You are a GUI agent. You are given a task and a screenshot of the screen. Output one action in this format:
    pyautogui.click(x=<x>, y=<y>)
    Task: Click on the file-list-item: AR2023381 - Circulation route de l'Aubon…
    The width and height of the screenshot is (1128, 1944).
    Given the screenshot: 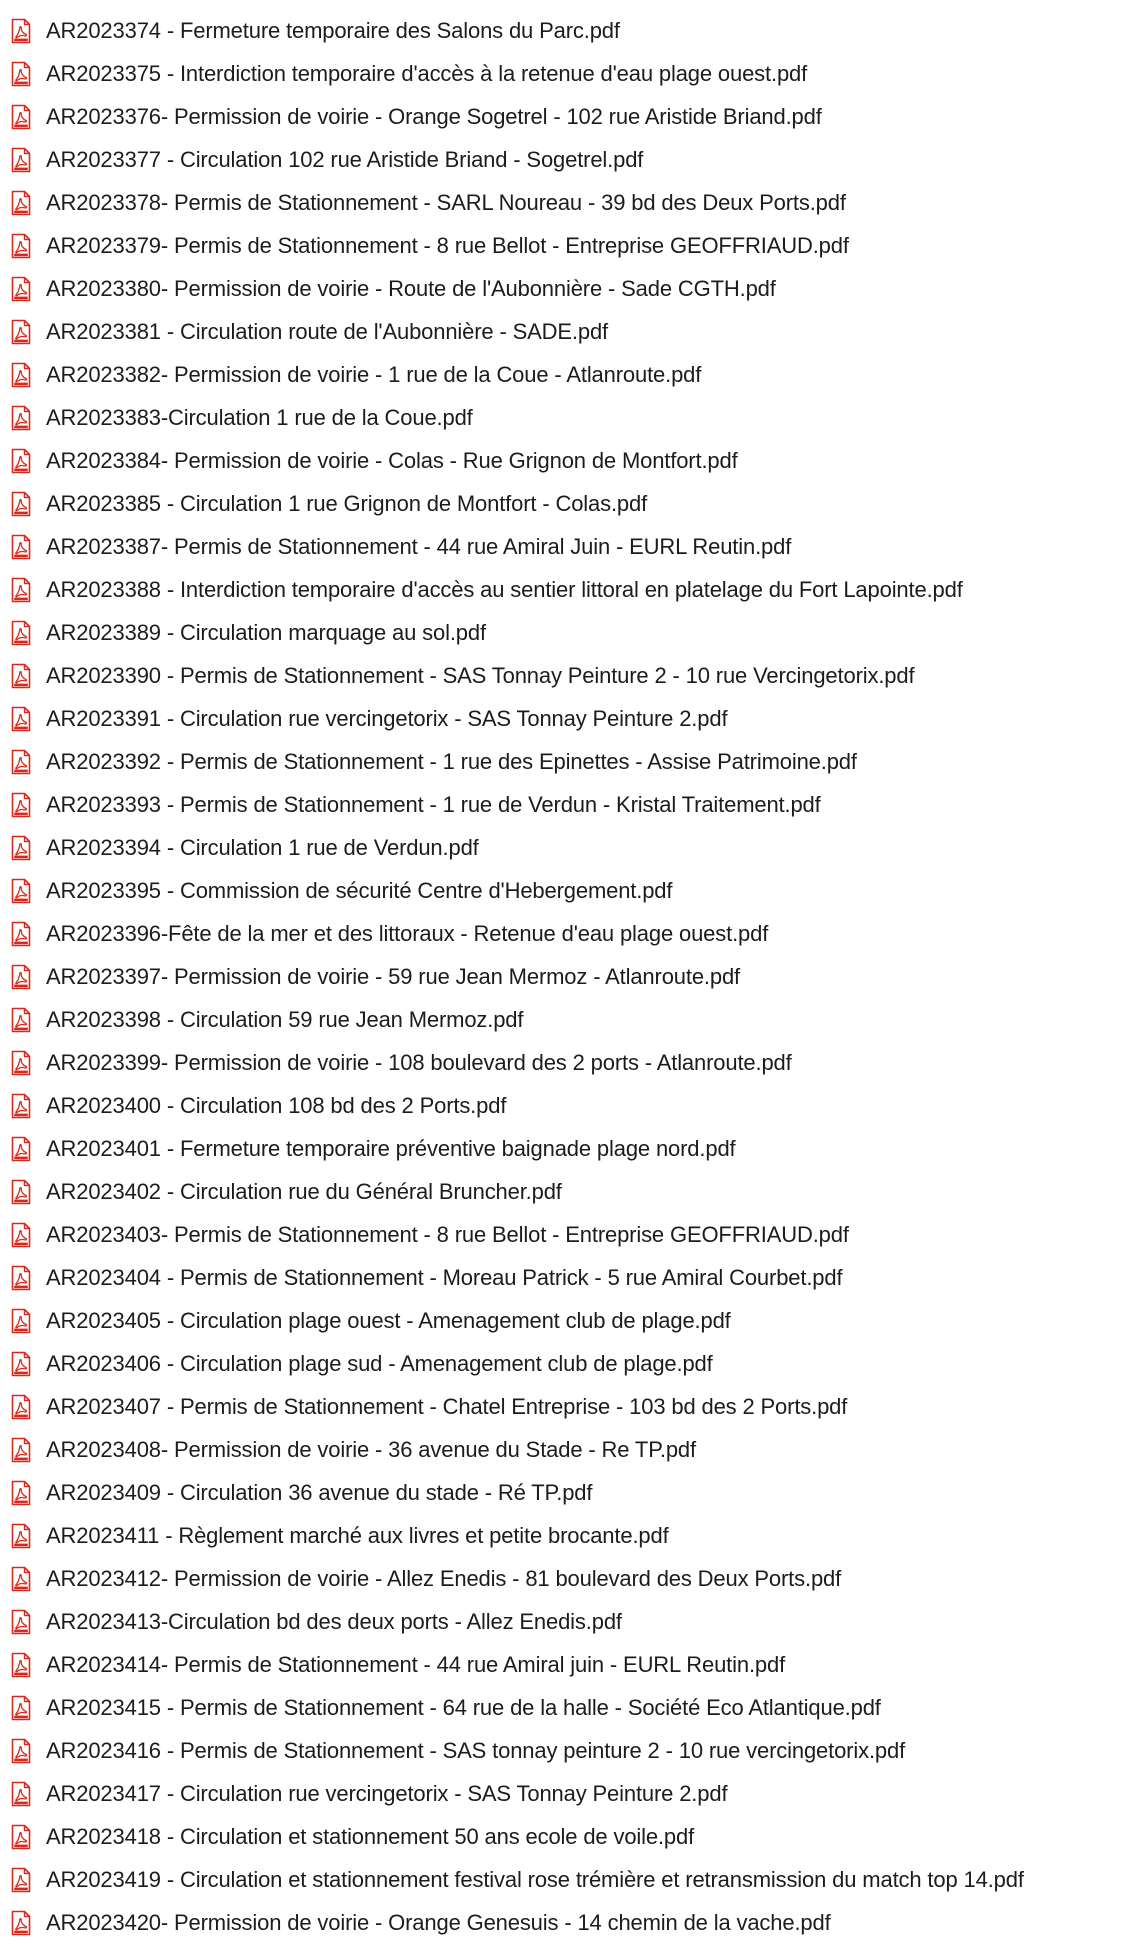 What is the action you would take?
    pyautogui.click(x=564, y=331)
    